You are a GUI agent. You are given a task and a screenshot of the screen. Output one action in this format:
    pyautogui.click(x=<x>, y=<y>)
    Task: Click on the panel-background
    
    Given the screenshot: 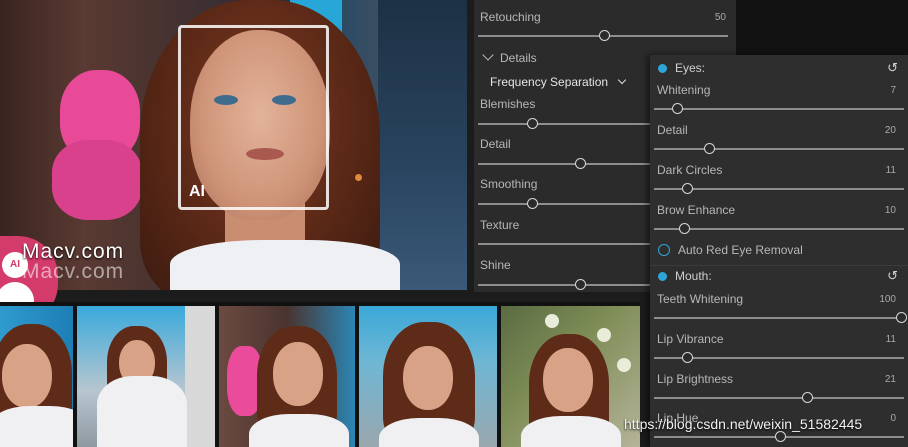 What is the action you would take?
    pyautogui.click(x=822, y=27)
    